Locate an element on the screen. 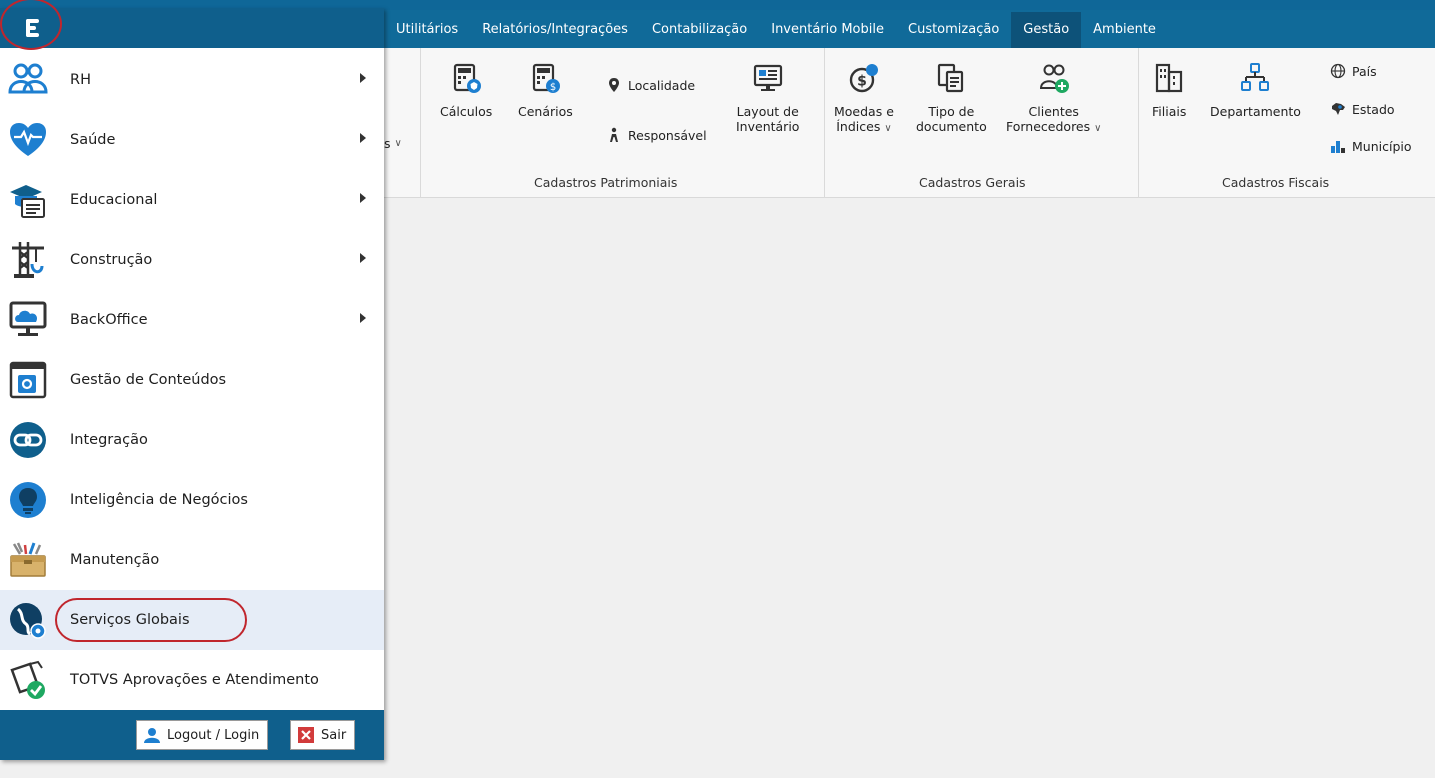 The image size is (1435, 778). localidade-button: Localidade is located at coordinates (650, 85).